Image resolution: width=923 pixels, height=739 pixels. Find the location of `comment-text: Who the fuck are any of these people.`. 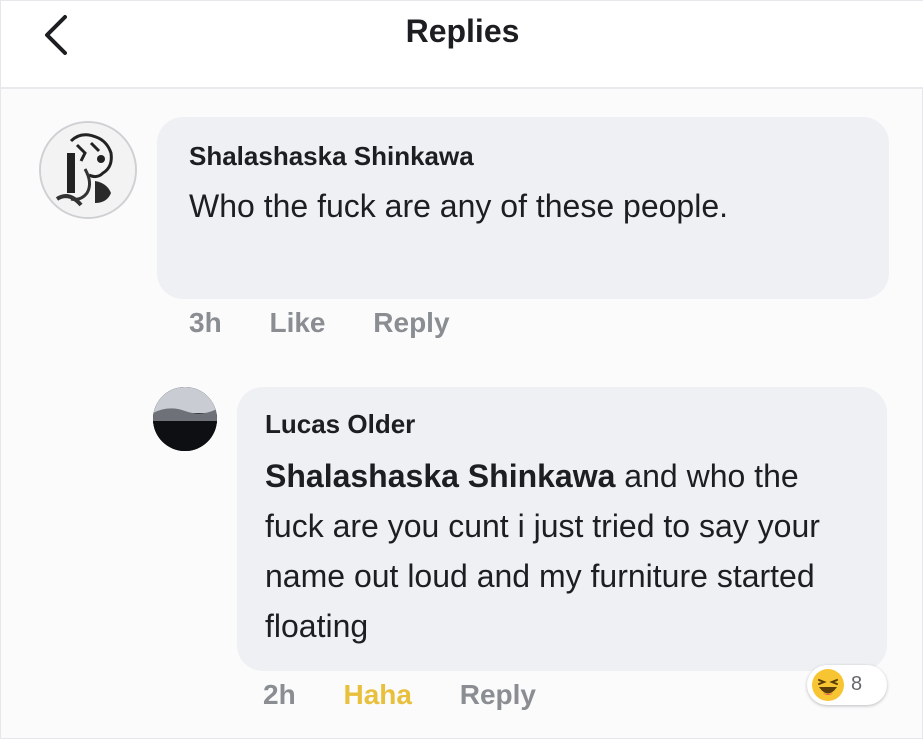

comment-text: Who the fuck are any of these people. is located at coordinates (458, 206).